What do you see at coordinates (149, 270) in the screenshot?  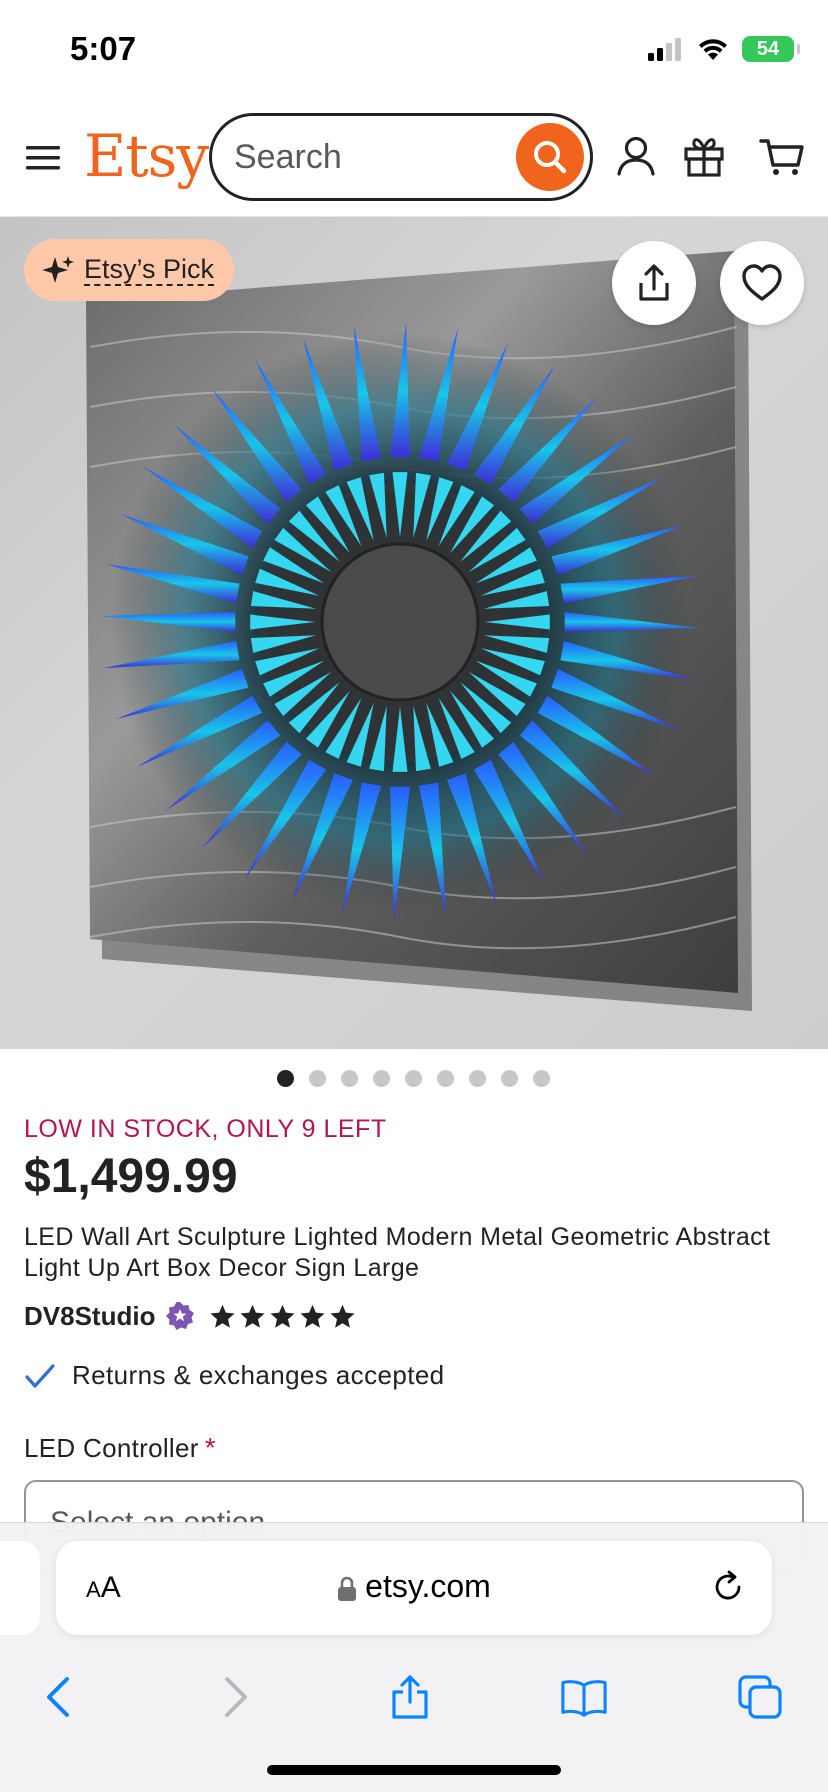 I see `etsys-pick-label: Etsy’s Pick` at bounding box center [149, 270].